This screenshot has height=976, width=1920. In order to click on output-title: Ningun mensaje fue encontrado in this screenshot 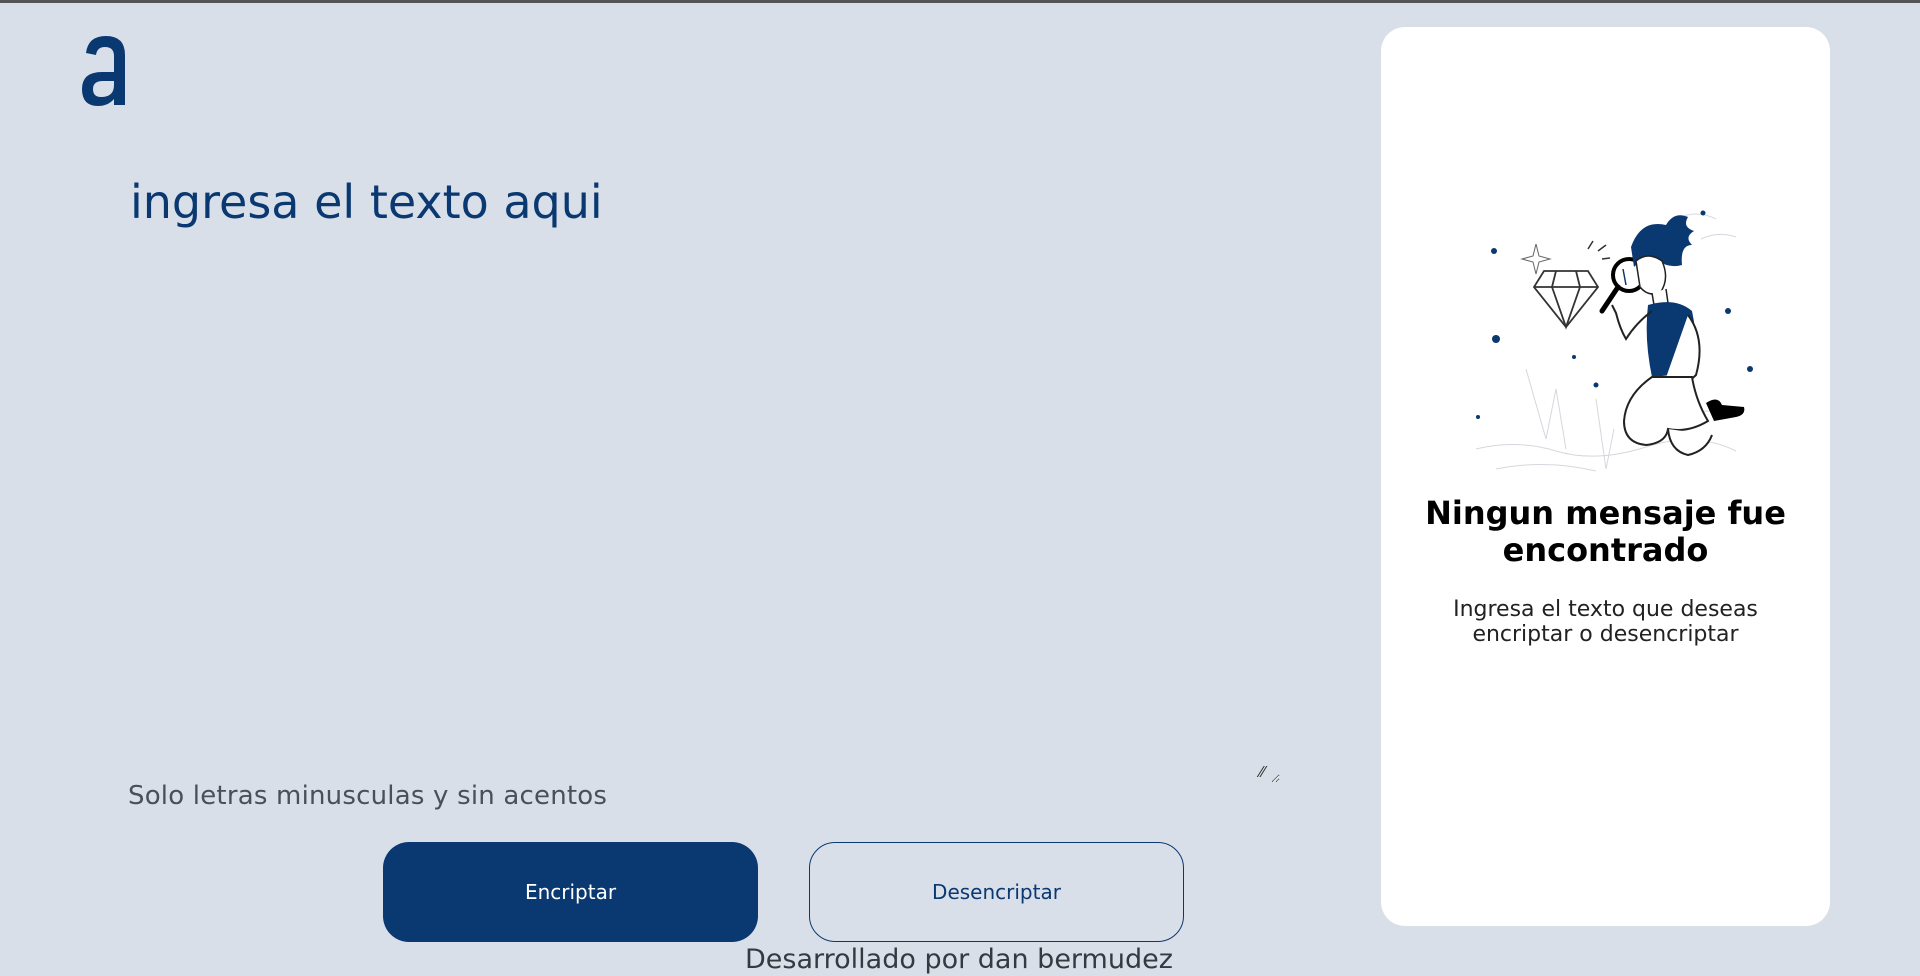, I will do `click(1605, 531)`.